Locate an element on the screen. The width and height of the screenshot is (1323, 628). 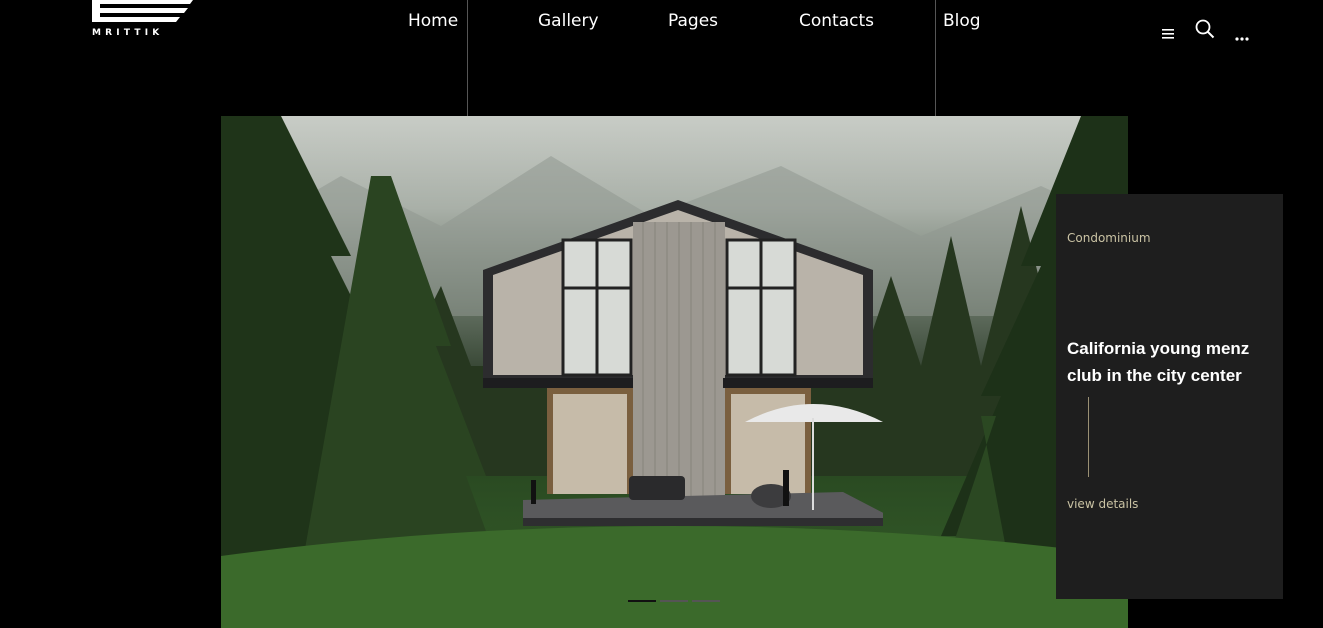
search-icon is located at coordinates (1205, 31).